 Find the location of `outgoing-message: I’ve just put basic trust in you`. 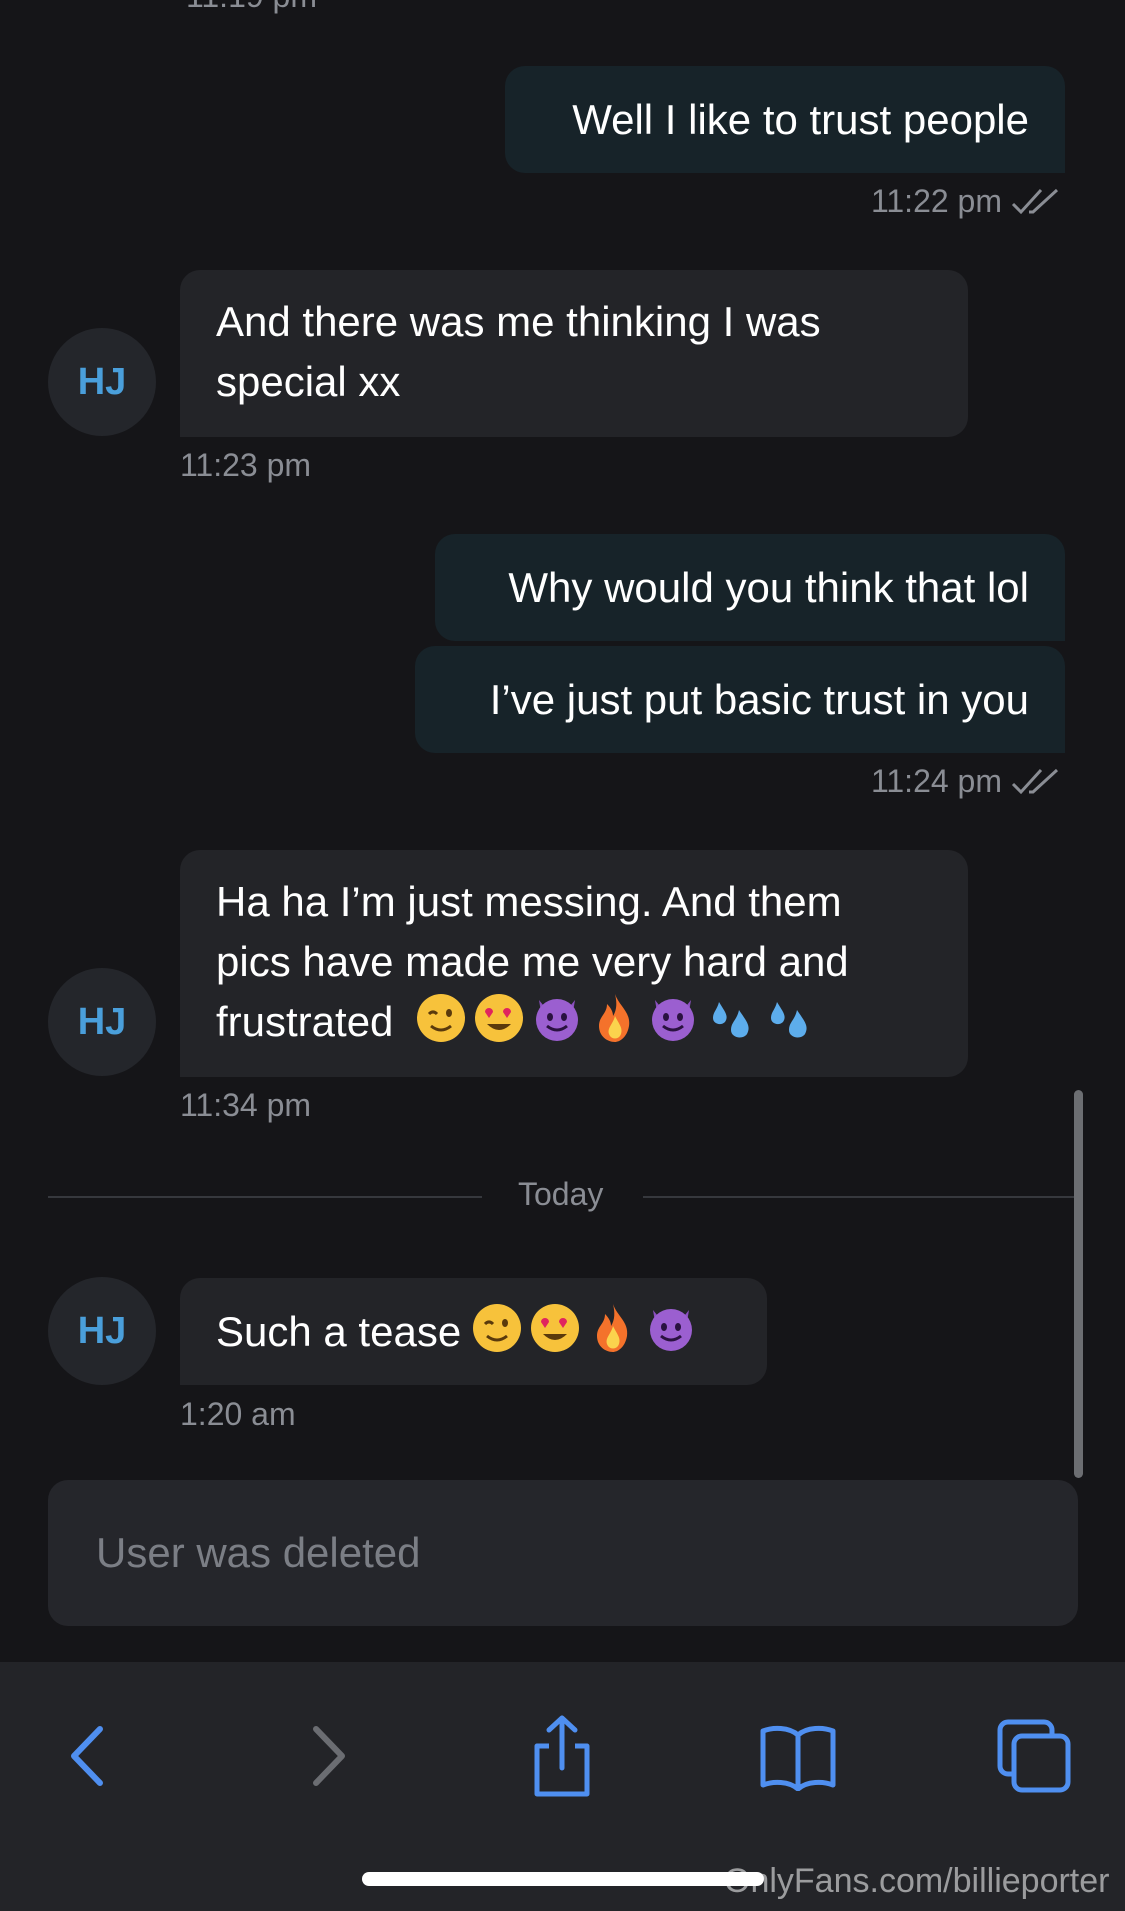

outgoing-message: I’ve just put basic trust in you is located at coordinates (740, 699).